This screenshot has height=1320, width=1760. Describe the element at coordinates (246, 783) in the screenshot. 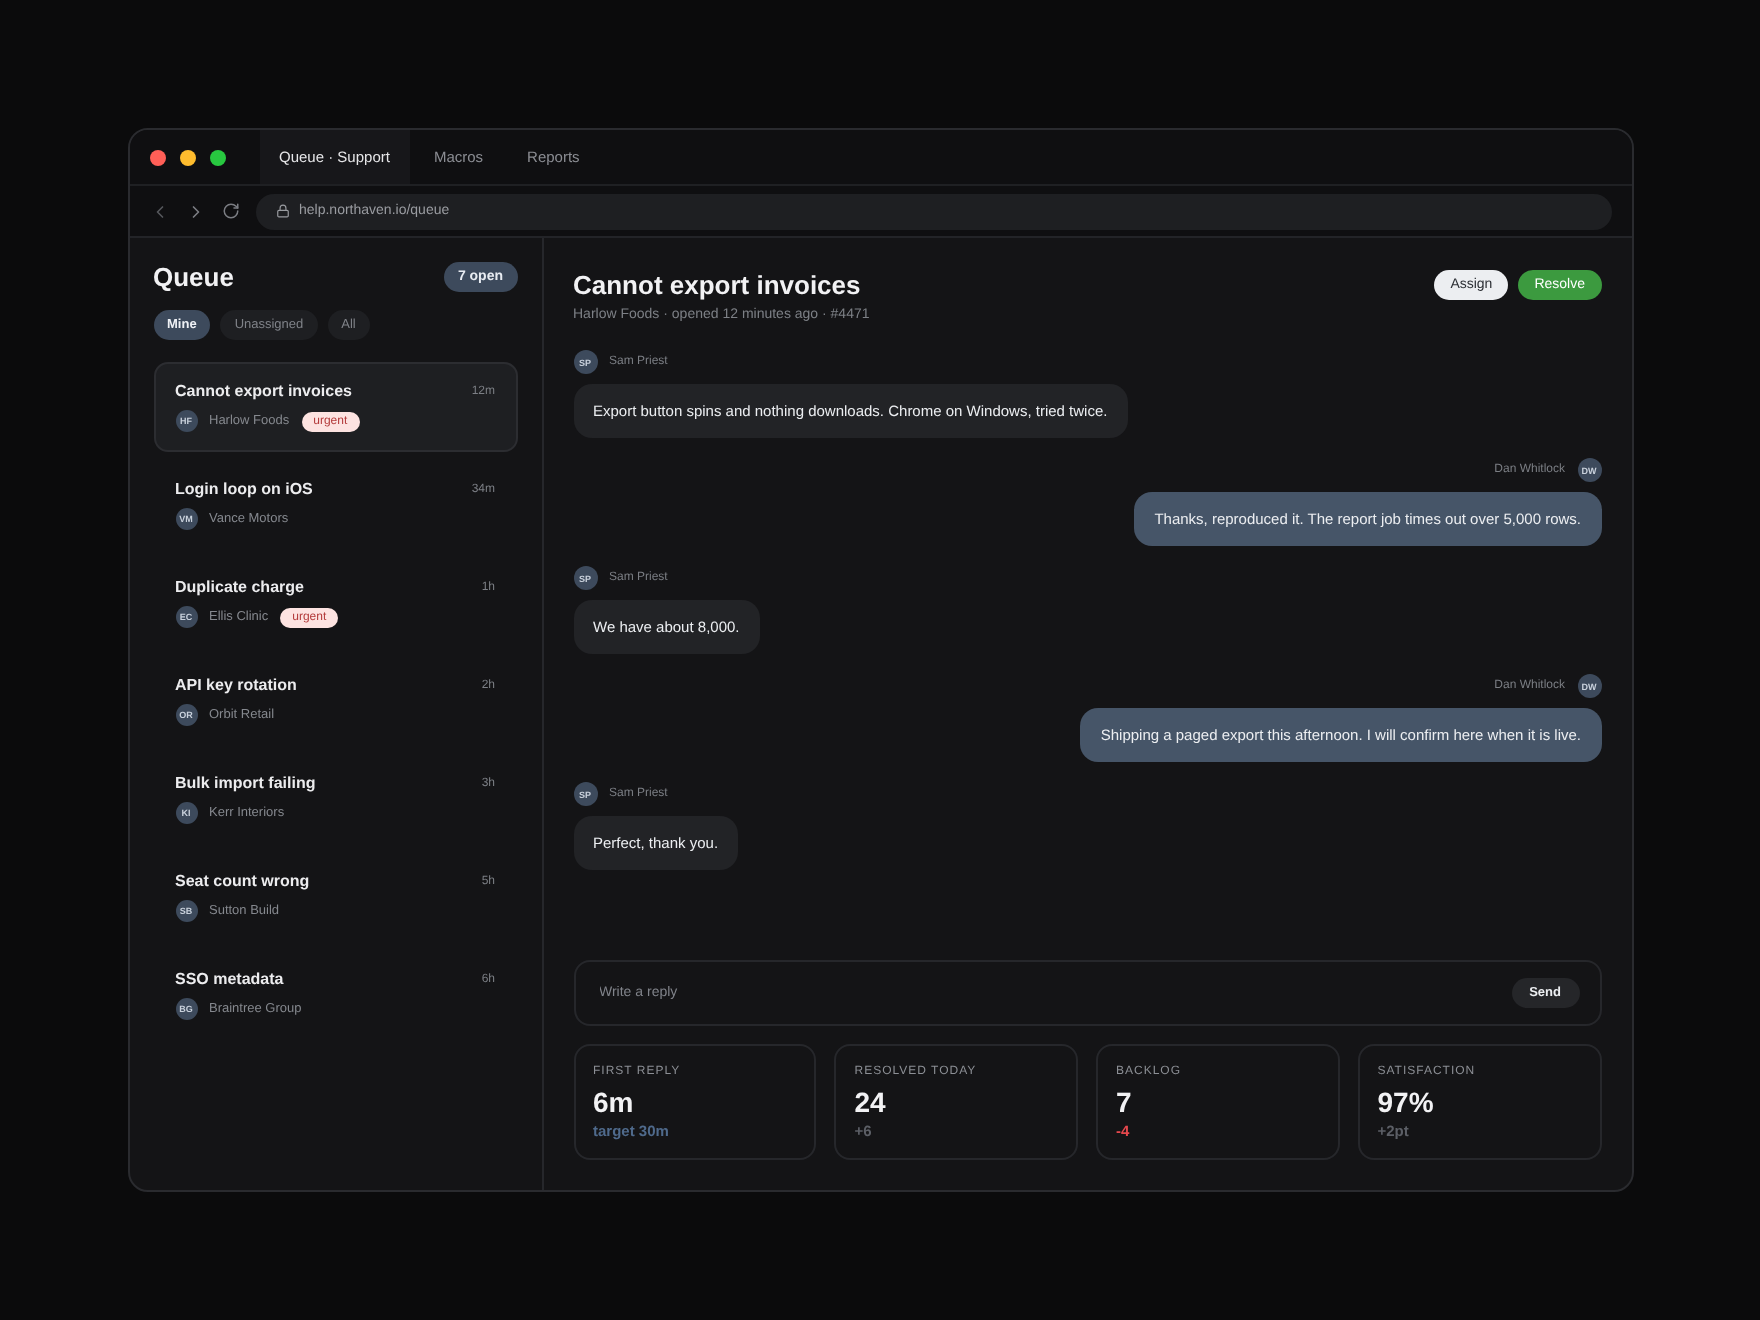

I see `ticket-title: Bulk import failing` at that location.